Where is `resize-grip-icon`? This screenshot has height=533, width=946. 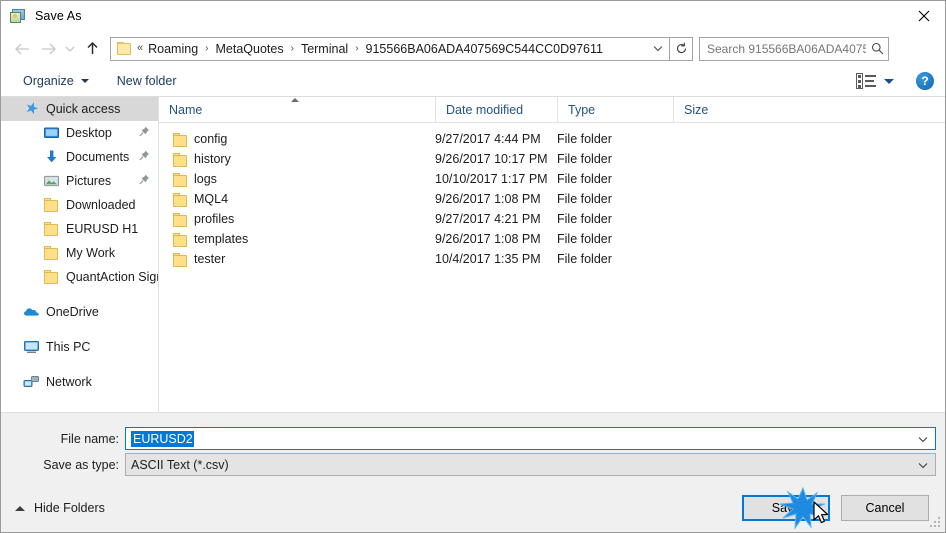
resize-grip-icon is located at coordinates (936, 523).